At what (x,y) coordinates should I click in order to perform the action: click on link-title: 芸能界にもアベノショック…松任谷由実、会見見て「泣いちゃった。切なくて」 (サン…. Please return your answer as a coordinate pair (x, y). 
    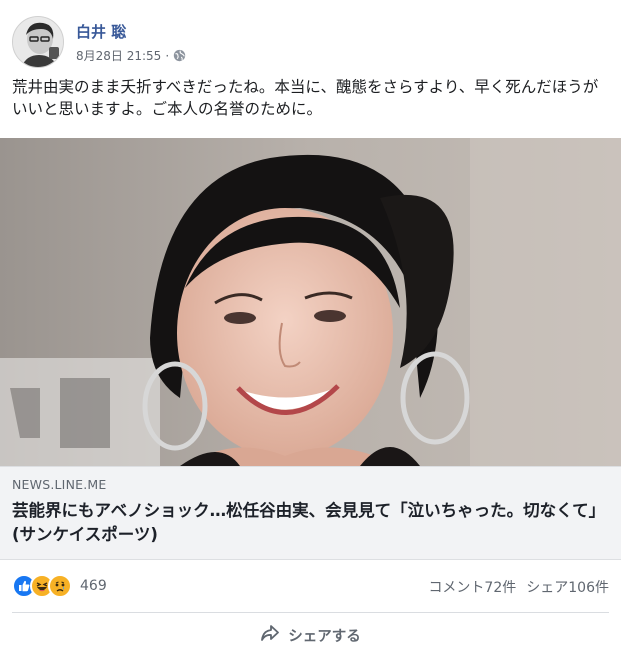
    Looking at the image, I should click on (312, 523).